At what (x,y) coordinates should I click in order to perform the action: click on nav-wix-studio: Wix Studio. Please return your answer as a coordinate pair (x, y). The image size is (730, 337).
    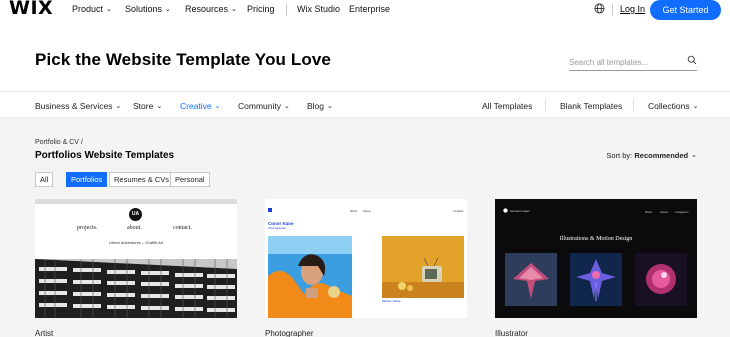
    Looking at the image, I should click on (318, 9).